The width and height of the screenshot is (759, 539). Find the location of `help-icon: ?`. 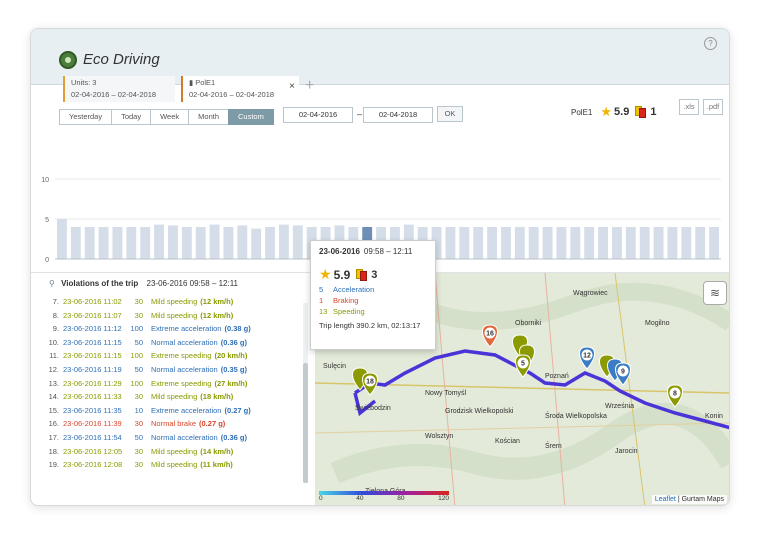

help-icon: ? is located at coordinates (710, 43).